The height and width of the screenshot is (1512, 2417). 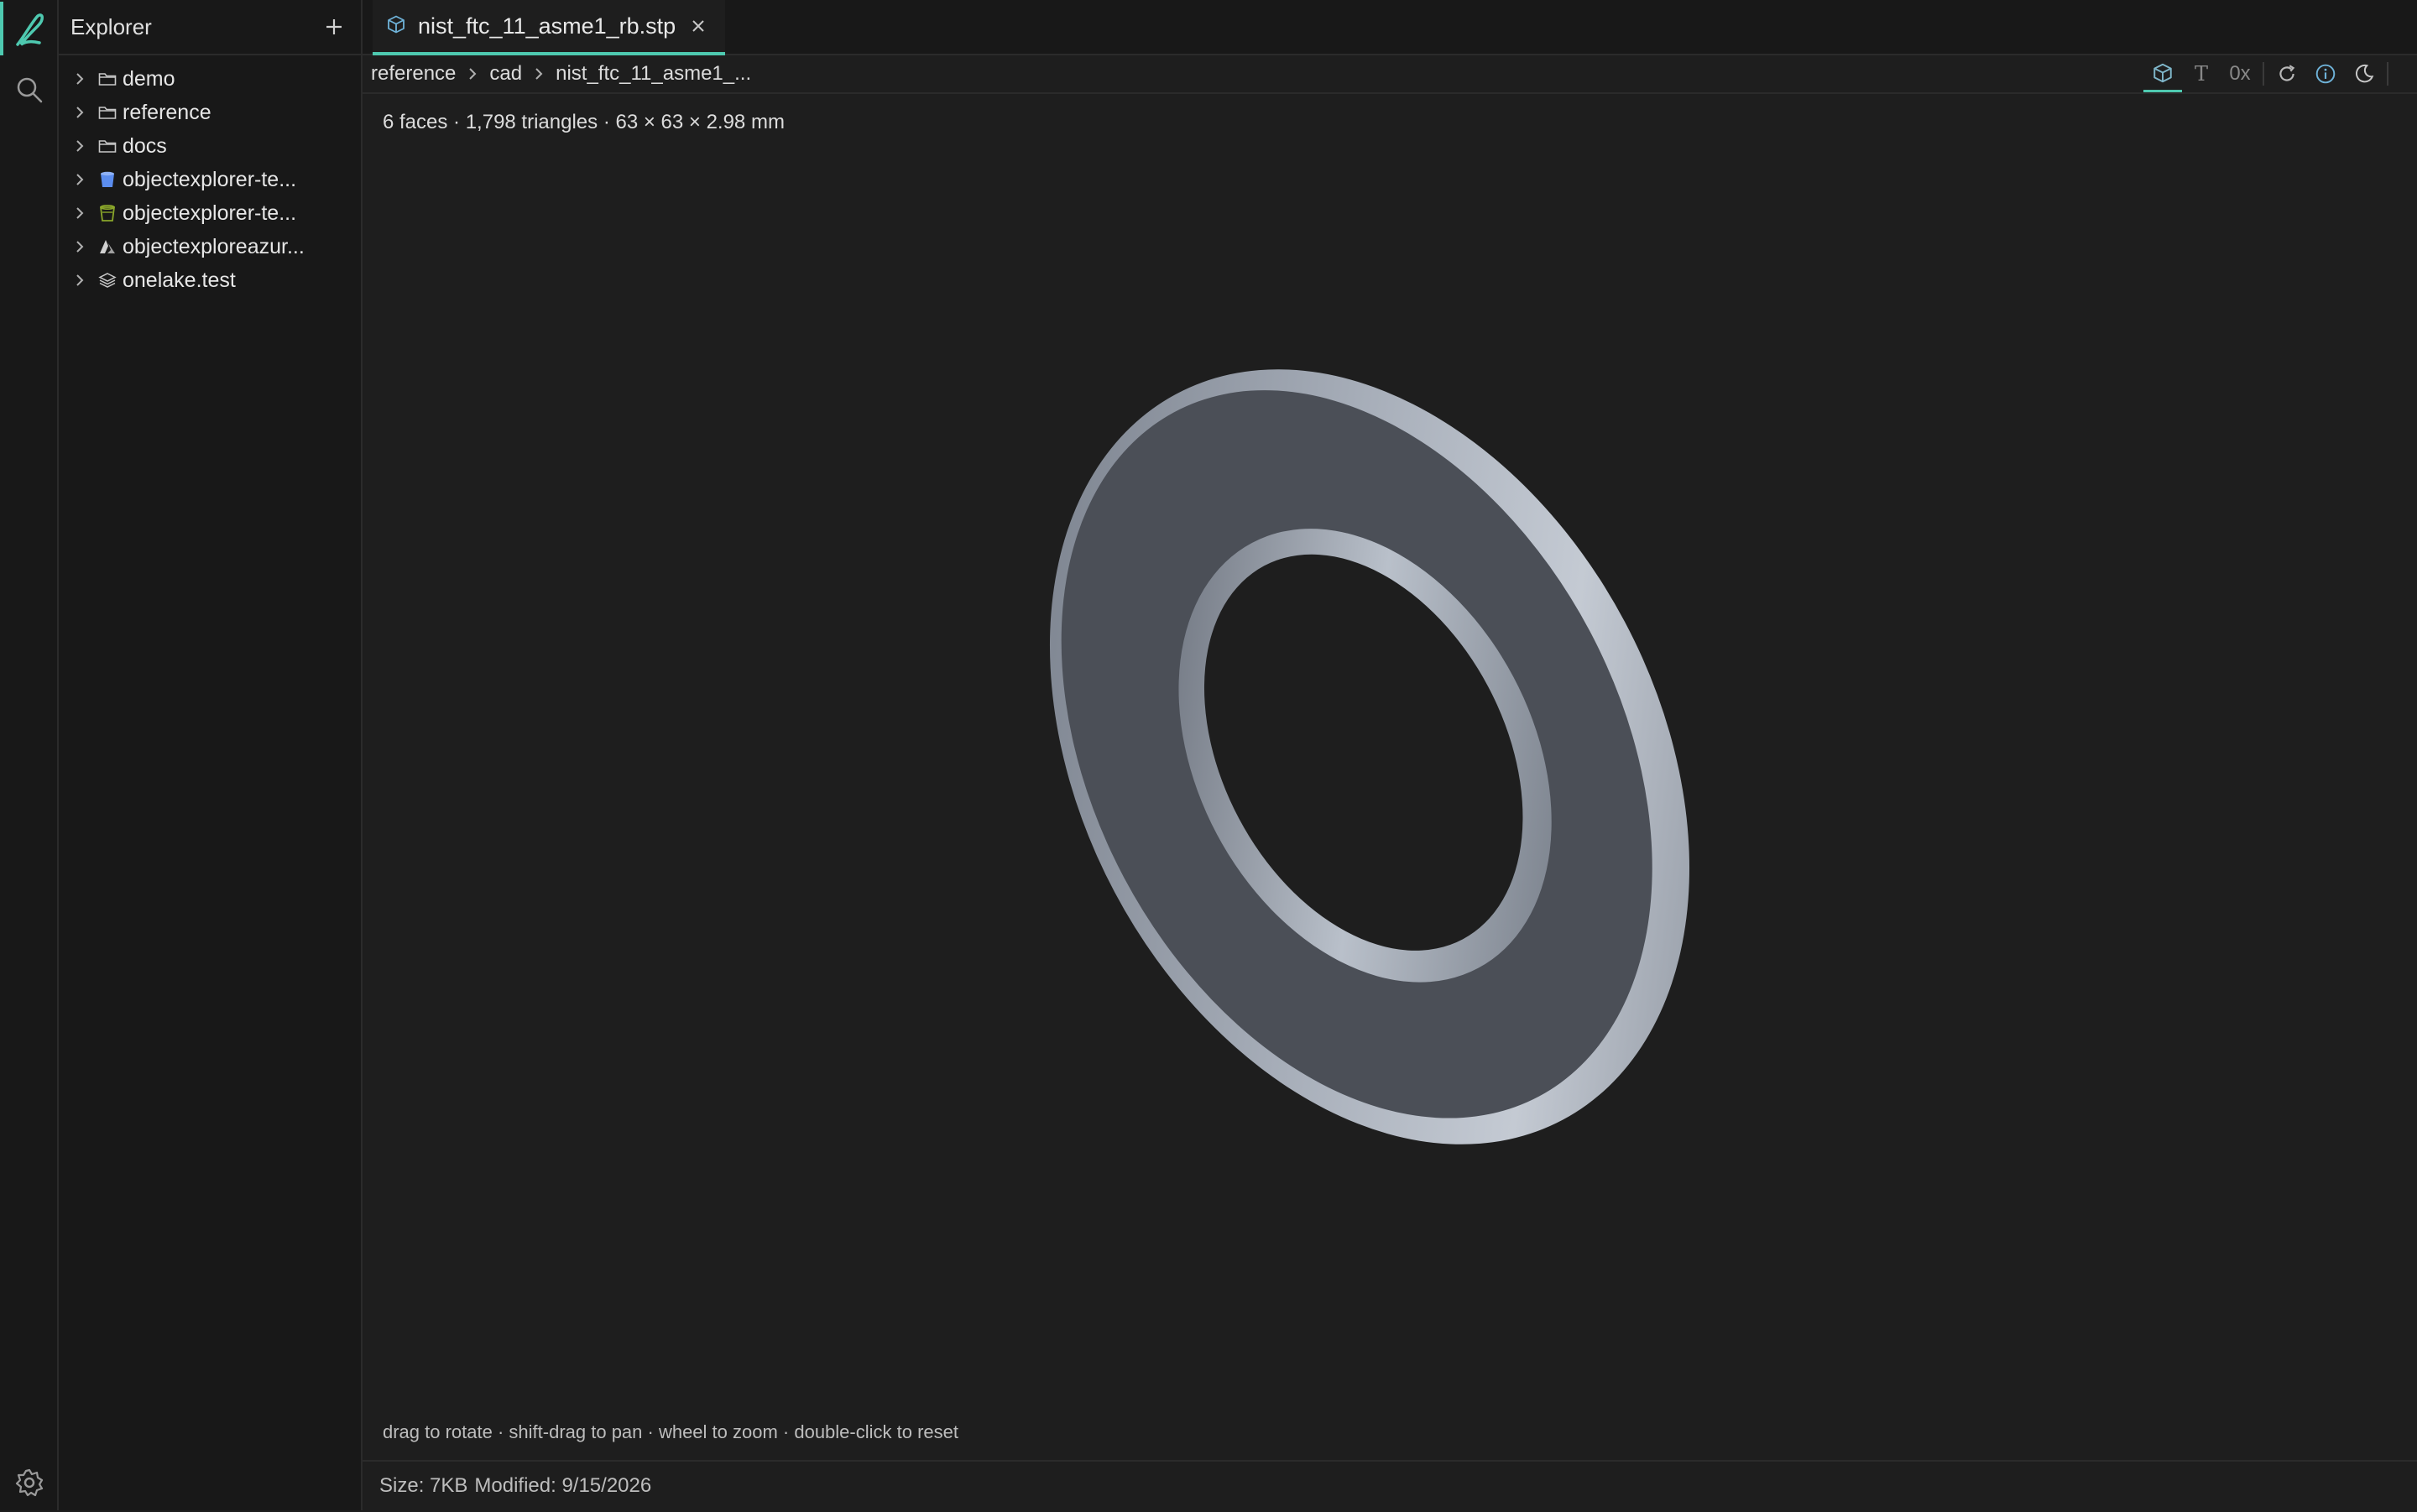 I want to click on tree-item-label: demo, so click(x=149, y=79).